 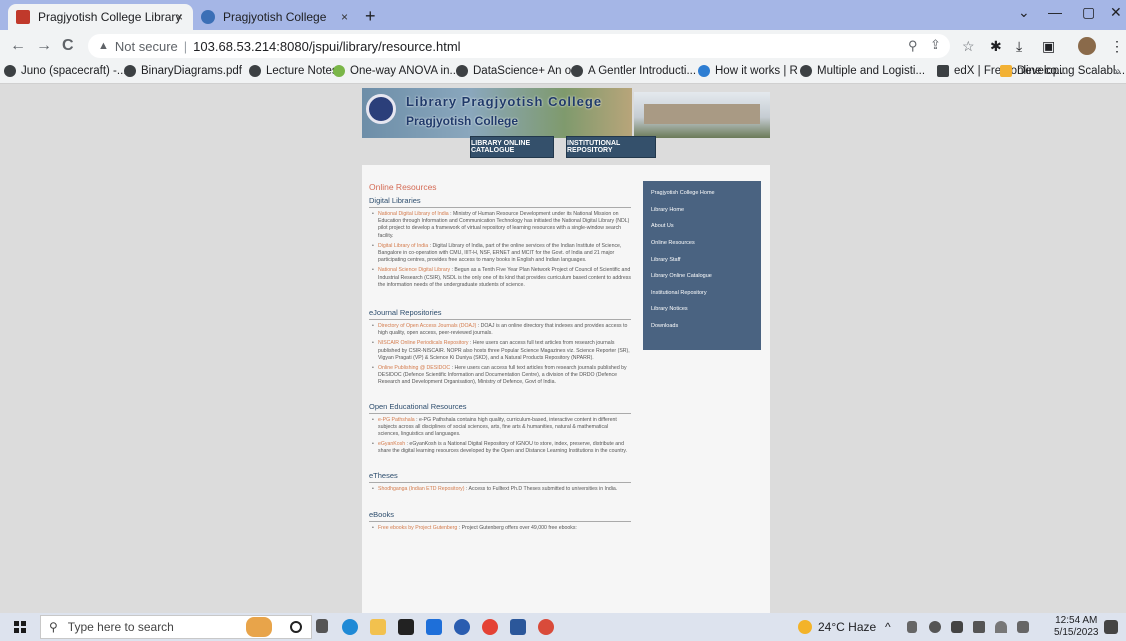 What do you see at coordinates (1116, 12) in the screenshot?
I see `close-window-button: ✕` at bounding box center [1116, 12].